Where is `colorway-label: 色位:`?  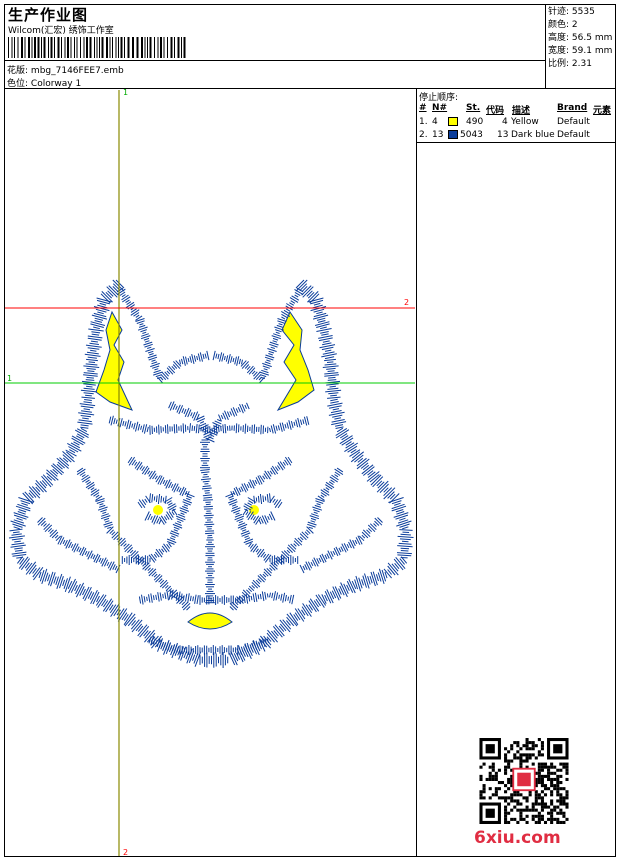 colorway-label: 色位: is located at coordinates (18, 84).